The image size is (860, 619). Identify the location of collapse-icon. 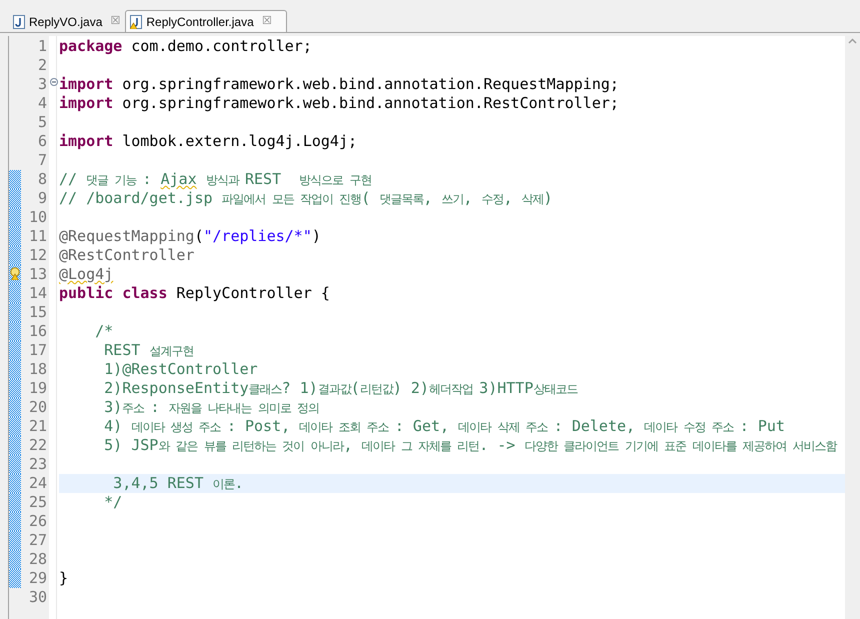
(54, 82).